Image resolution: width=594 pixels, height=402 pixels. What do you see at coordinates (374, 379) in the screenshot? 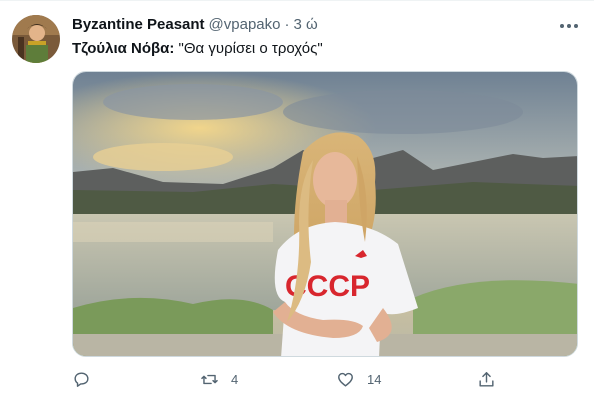
I see `like-count: 14` at bounding box center [374, 379].